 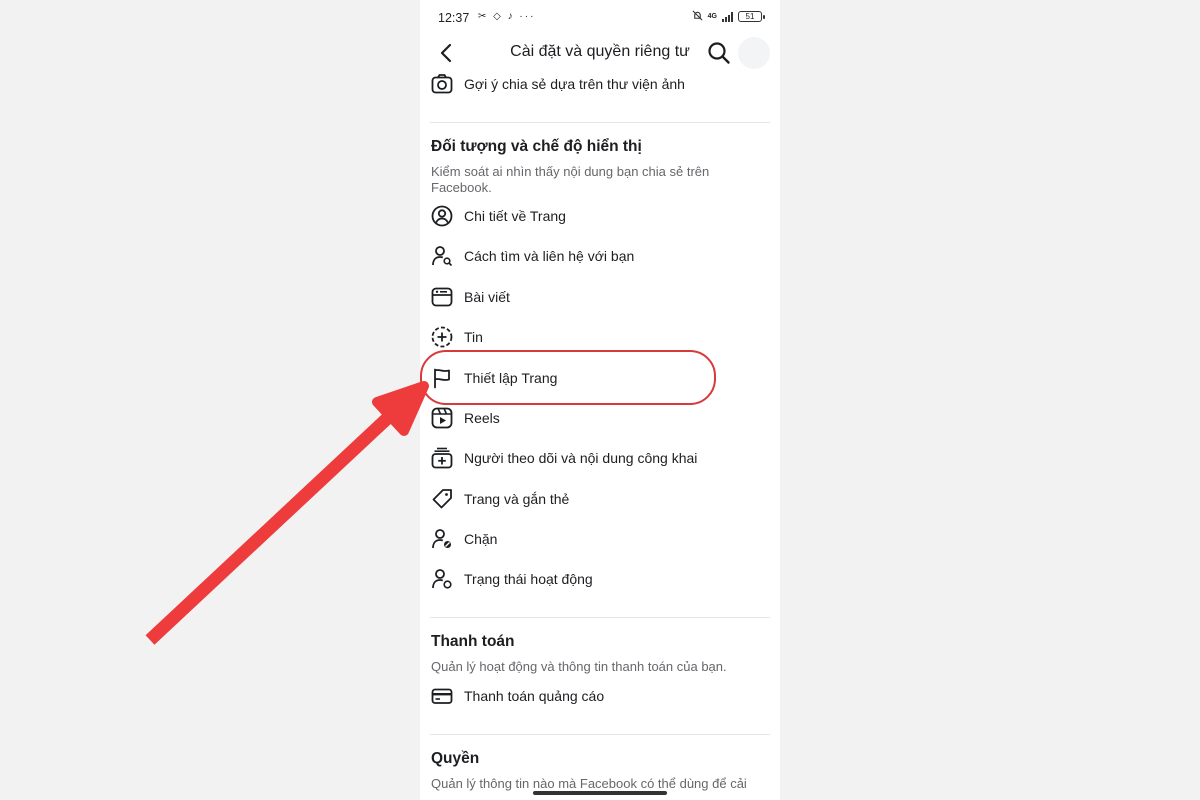 I want to click on settings-item-reels: Reels, so click(x=600, y=418).